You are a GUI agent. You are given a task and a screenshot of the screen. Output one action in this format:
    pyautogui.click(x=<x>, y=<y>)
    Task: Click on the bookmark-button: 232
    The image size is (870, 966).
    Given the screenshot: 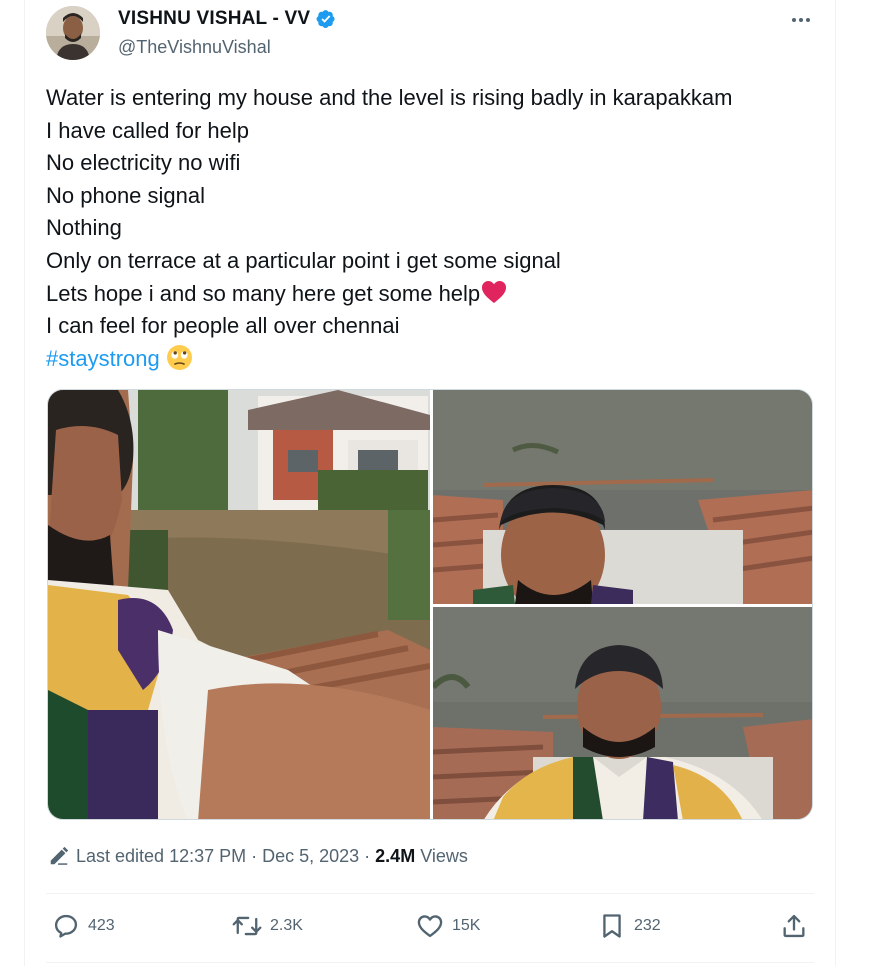 What is the action you would take?
    pyautogui.click(x=629, y=926)
    